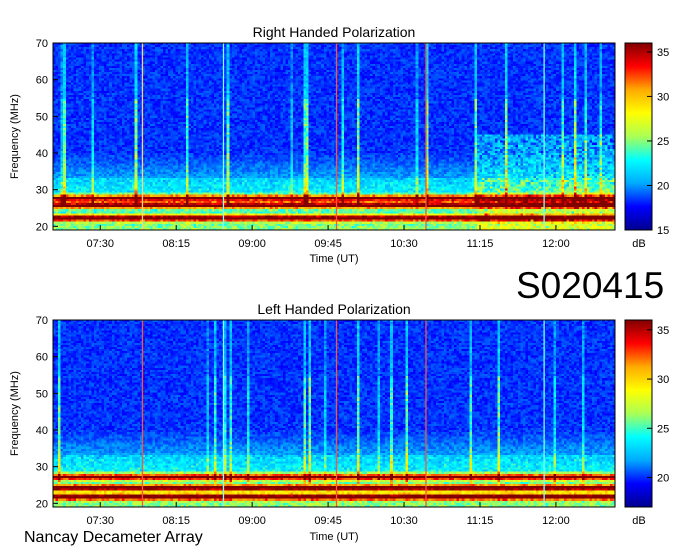 The height and width of the screenshot is (552, 680). I want to click on chart-title: Left Handed Polarization, so click(333, 309).